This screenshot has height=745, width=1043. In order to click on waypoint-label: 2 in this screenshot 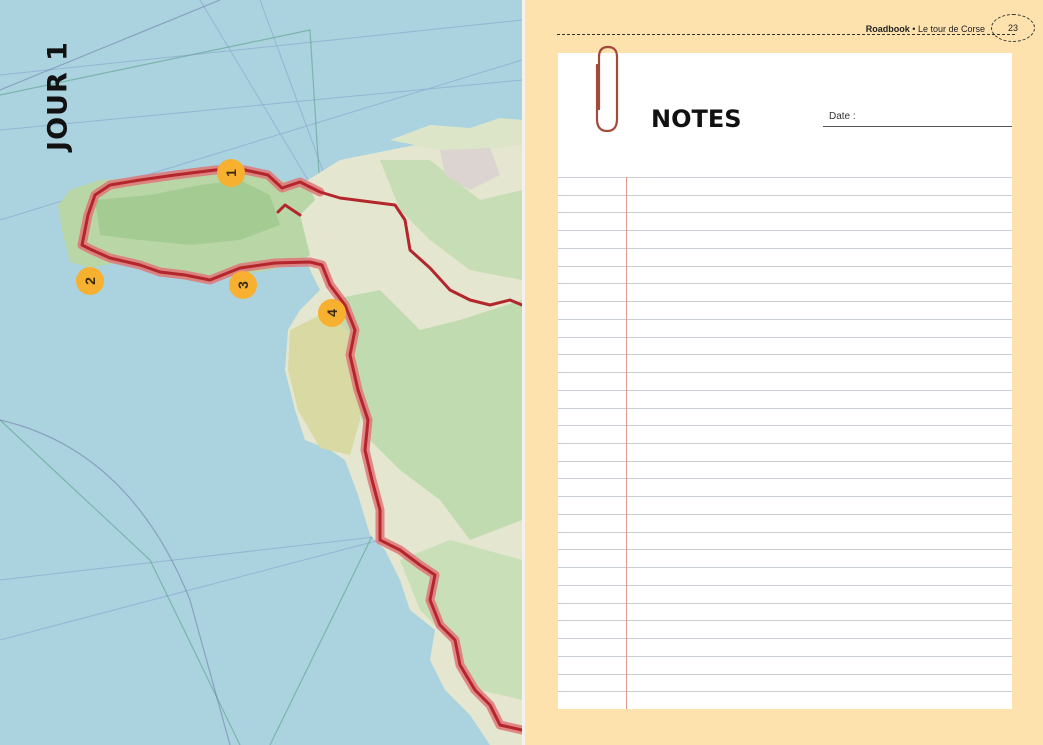, I will do `click(89, 281)`.